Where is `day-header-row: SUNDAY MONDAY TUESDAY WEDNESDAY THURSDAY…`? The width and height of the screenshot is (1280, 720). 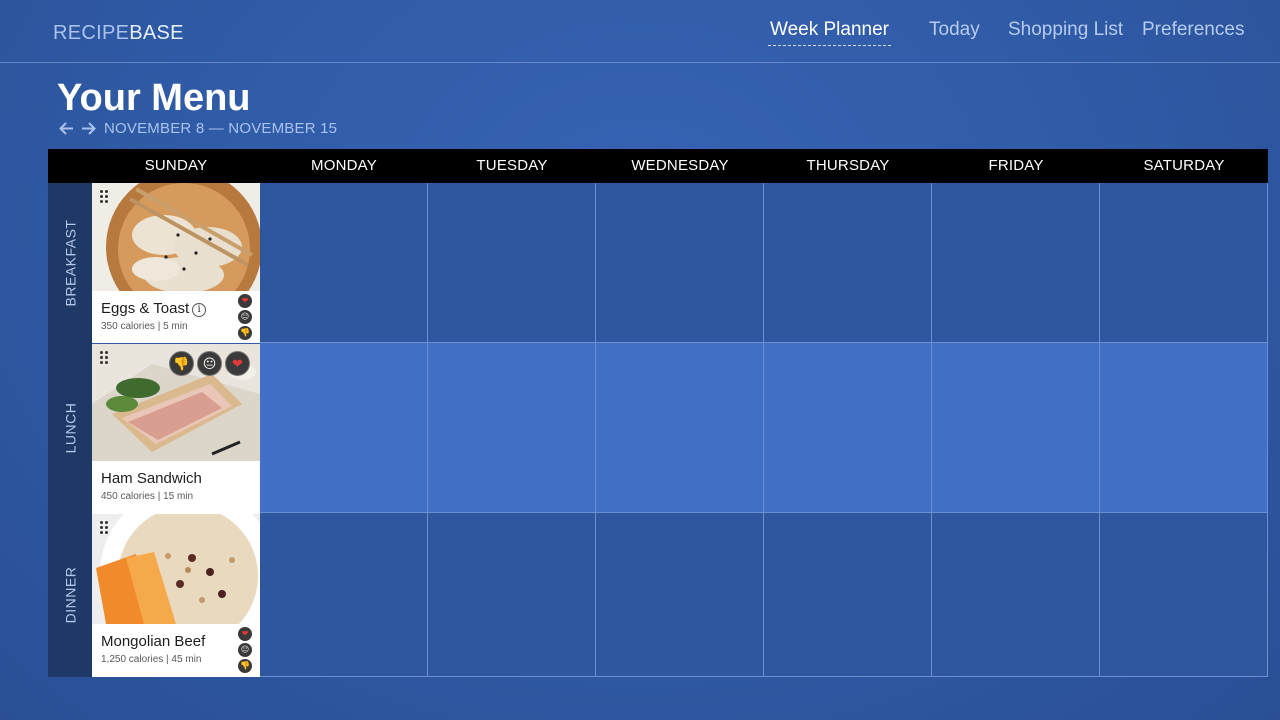 day-header-row: SUNDAY MONDAY TUESDAY WEDNESDAY THURSDAY… is located at coordinates (658, 166).